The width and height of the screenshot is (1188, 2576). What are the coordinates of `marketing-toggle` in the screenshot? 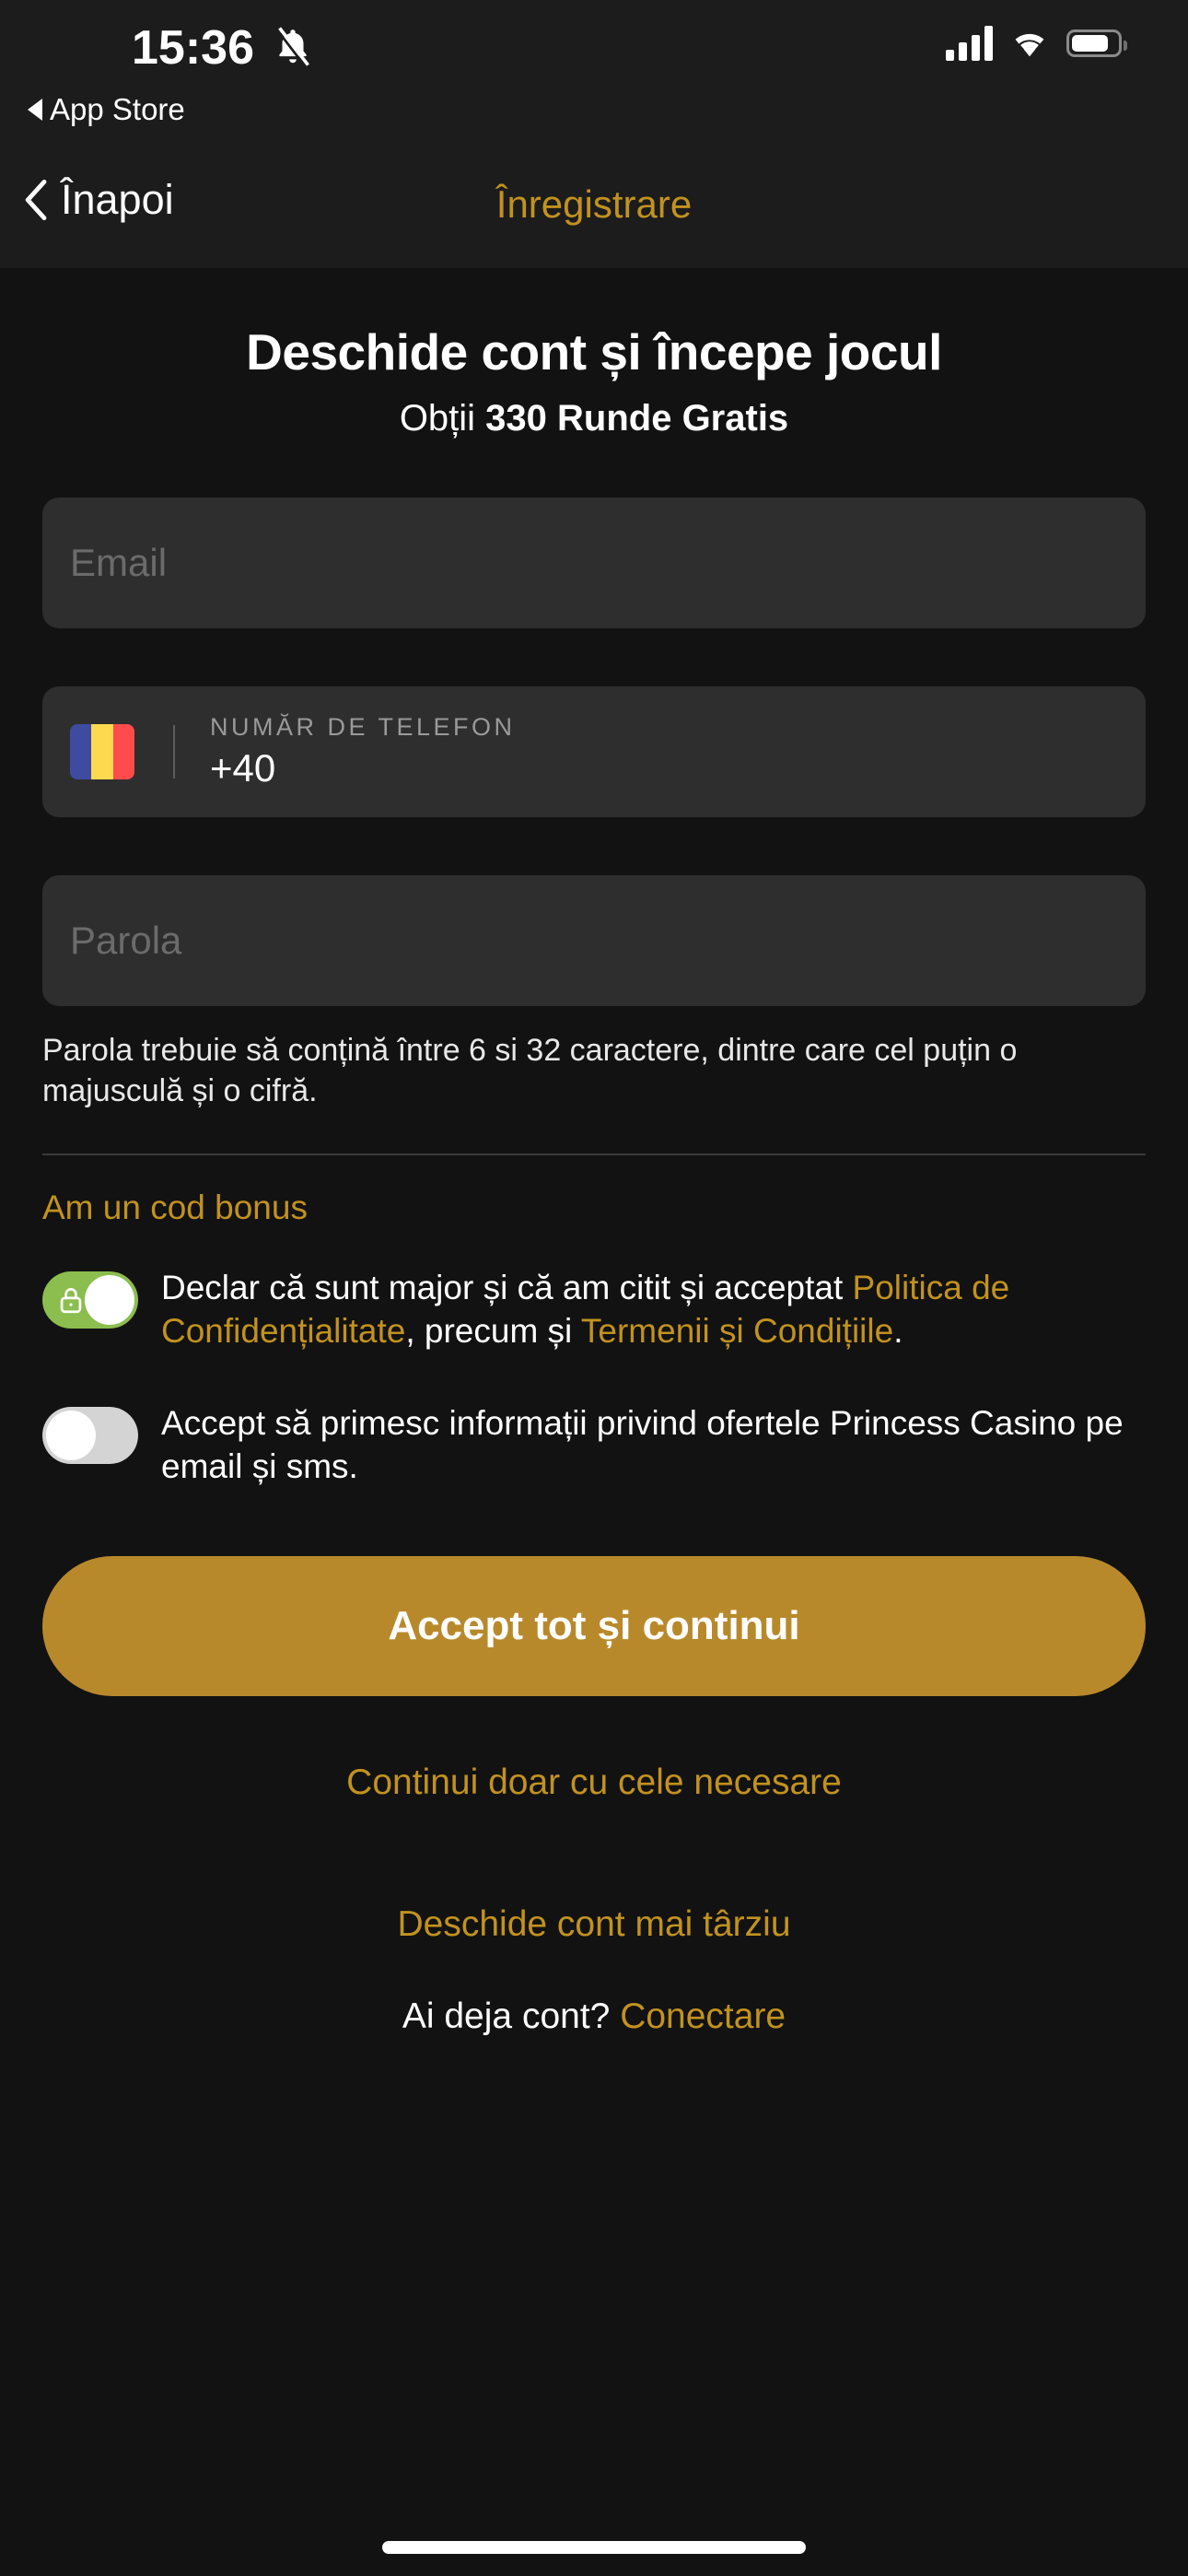 It's located at (90, 1435).